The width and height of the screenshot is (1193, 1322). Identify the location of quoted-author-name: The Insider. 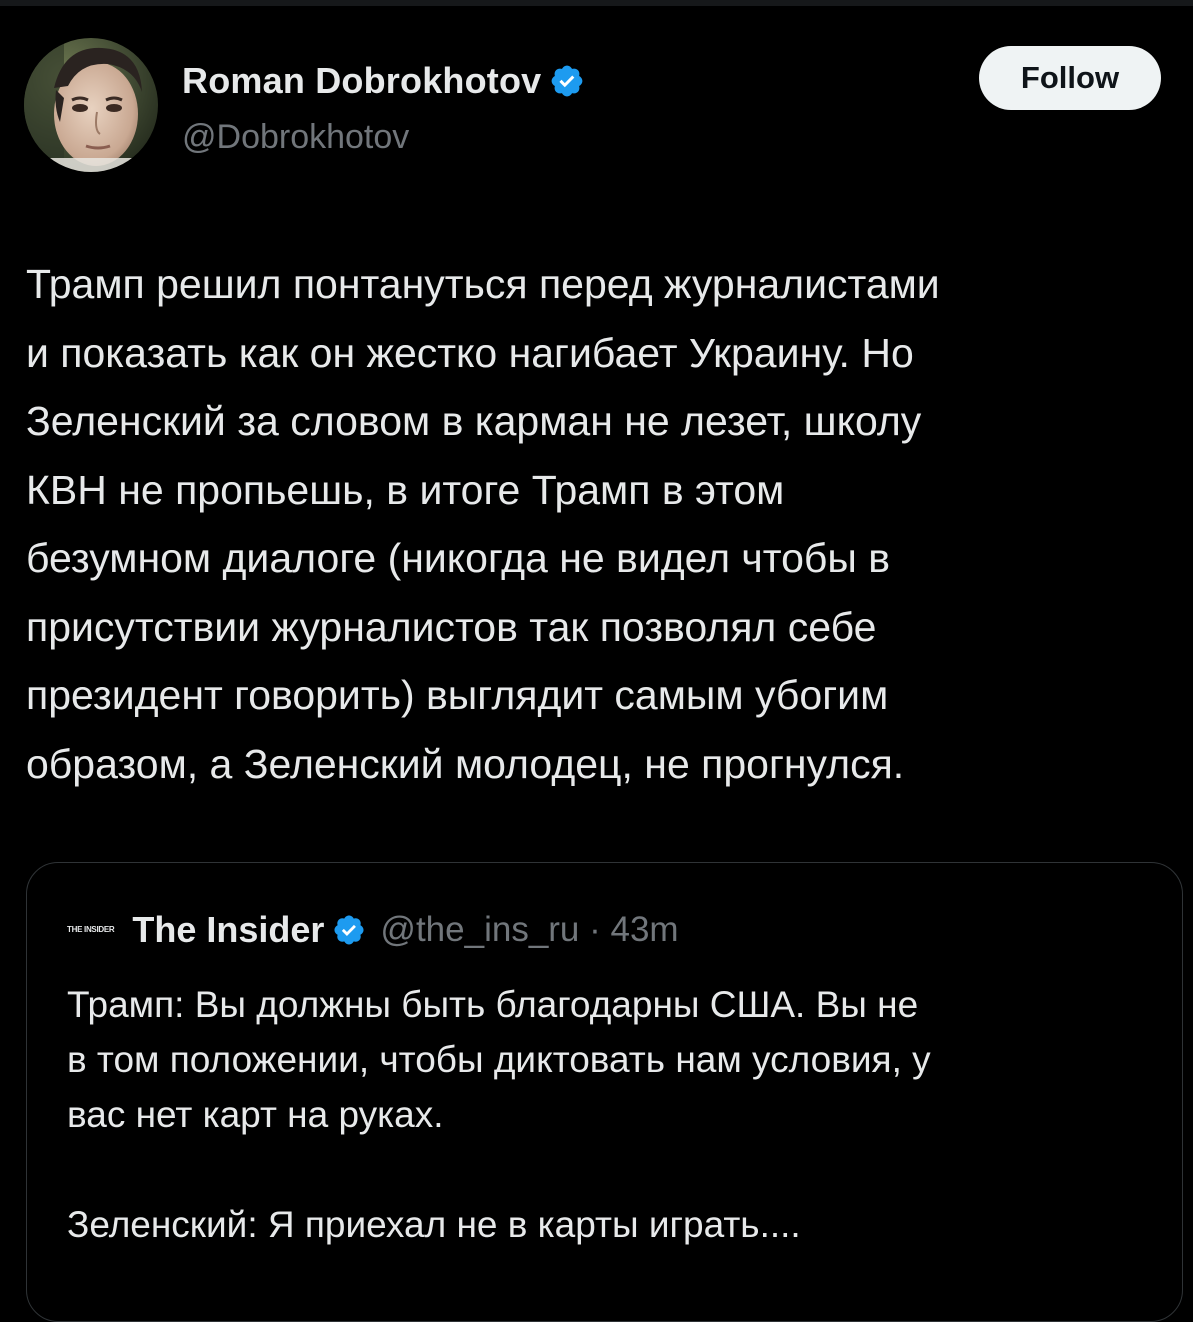
(228, 930).